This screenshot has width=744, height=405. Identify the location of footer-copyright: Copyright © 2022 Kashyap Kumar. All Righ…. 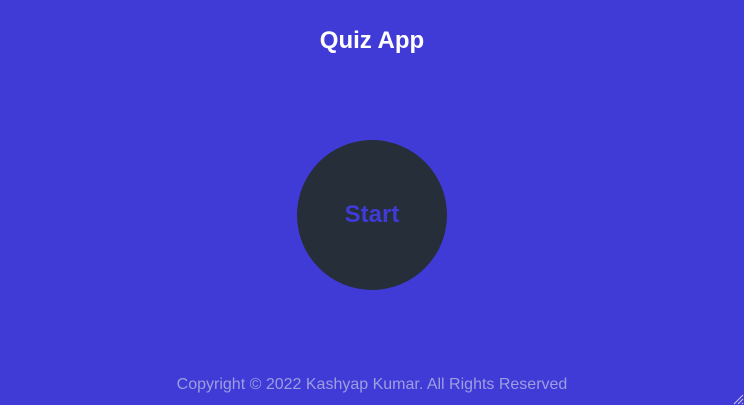
(372, 384).